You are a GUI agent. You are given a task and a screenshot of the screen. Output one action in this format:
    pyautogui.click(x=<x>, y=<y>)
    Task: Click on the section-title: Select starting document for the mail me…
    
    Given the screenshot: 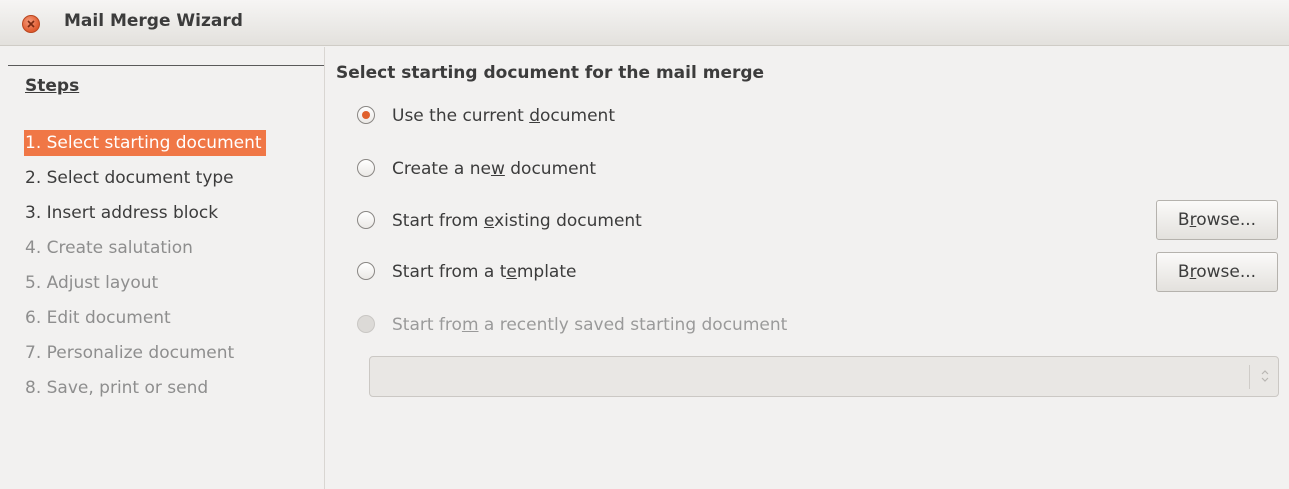 What is the action you would take?
    pyautogui.click(x=550, y=73)
    